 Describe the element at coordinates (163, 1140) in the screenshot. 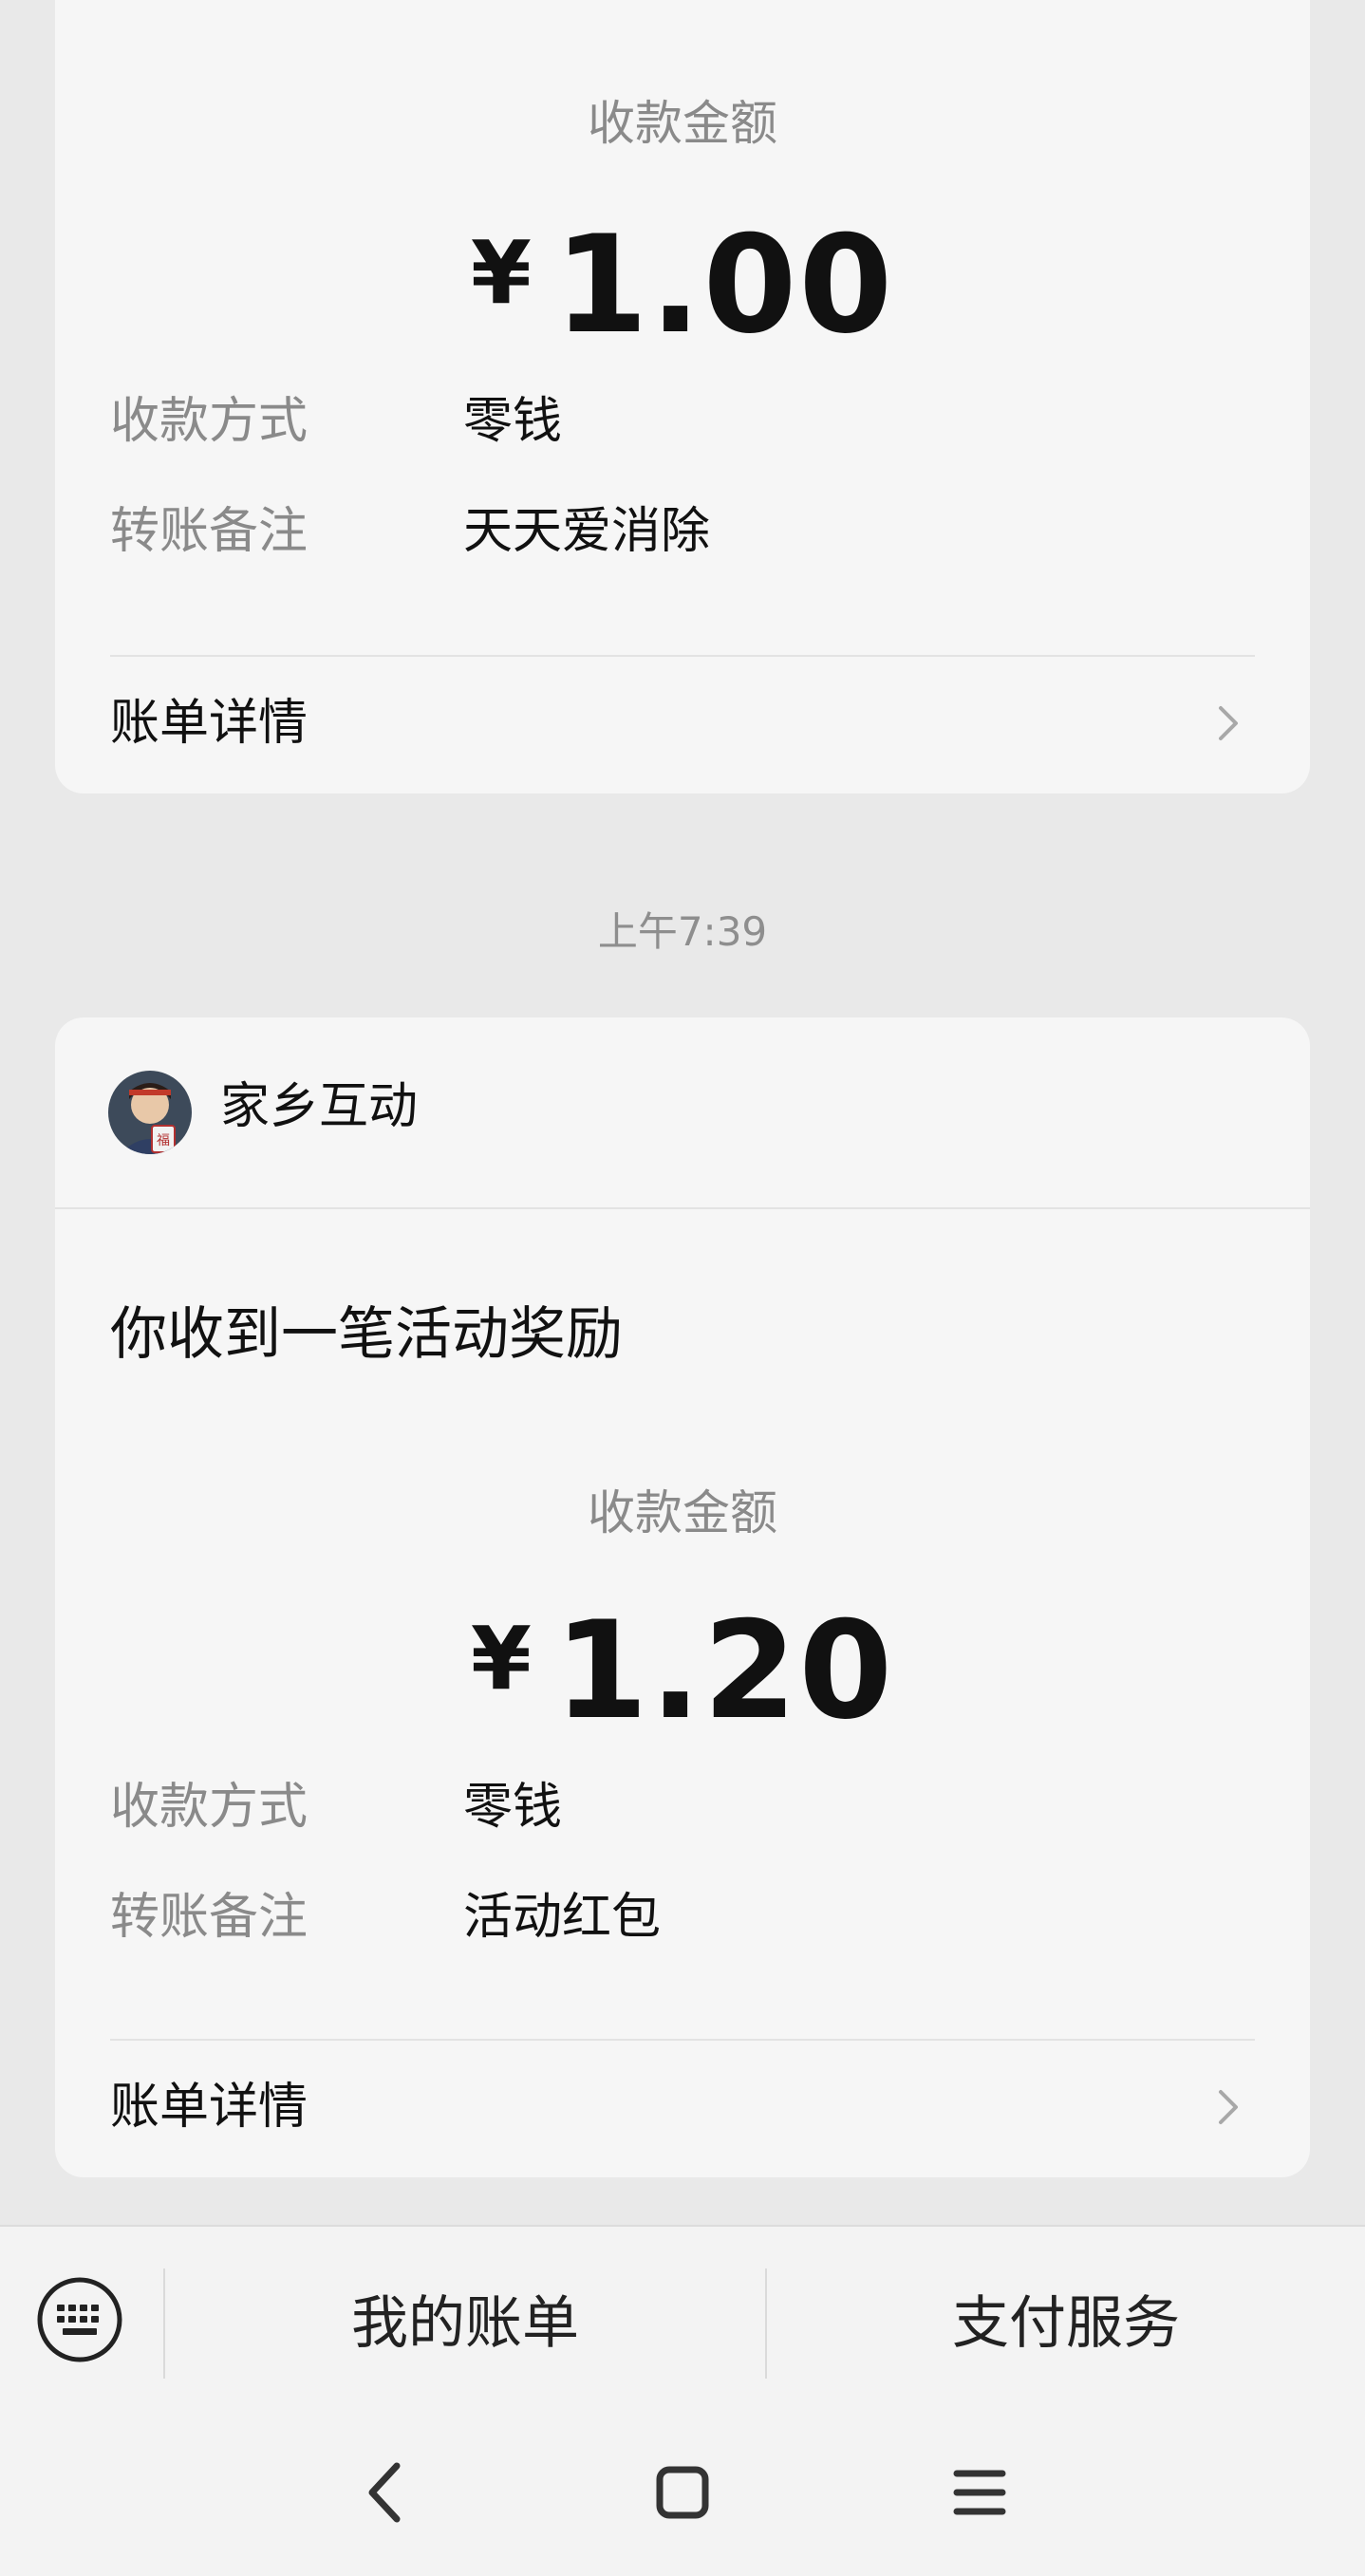

I see `svg-text: 福` at that location.